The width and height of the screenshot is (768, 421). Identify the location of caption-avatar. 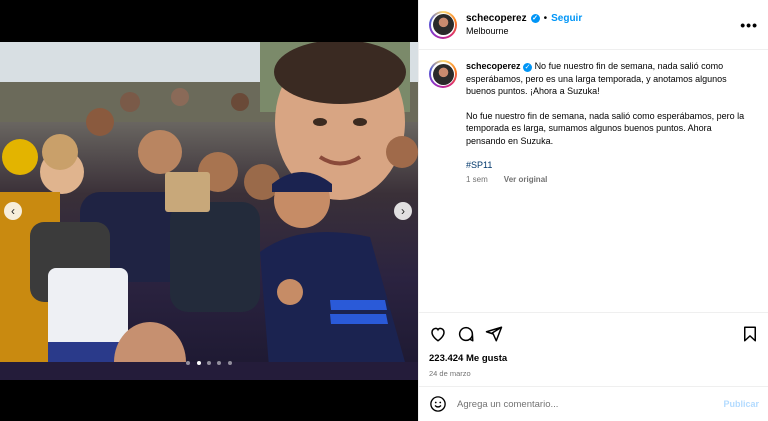
(443, 74).